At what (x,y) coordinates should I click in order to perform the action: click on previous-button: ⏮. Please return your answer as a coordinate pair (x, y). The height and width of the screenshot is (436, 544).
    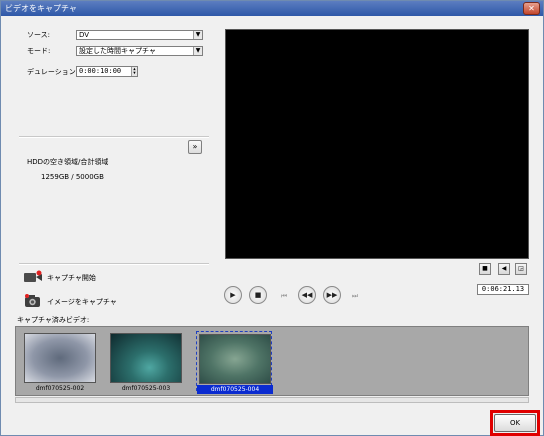
    Looking at the image, I should click on (284, 296).